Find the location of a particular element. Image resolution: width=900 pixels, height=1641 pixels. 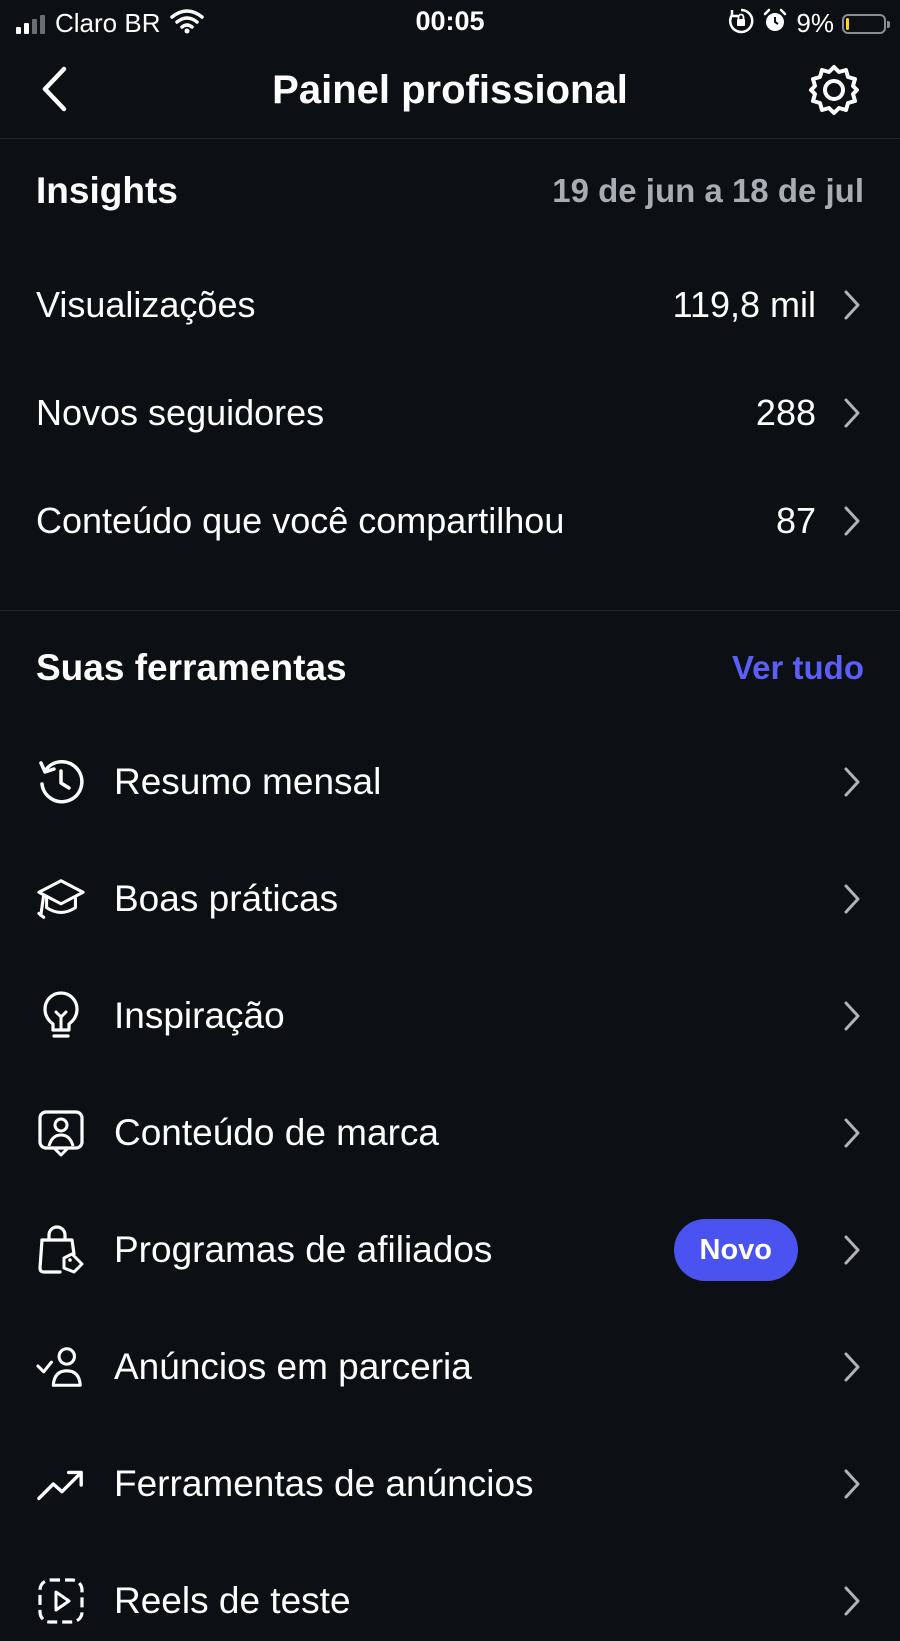

tool-label: Resumo mensal is located at coordinates (248, 781).